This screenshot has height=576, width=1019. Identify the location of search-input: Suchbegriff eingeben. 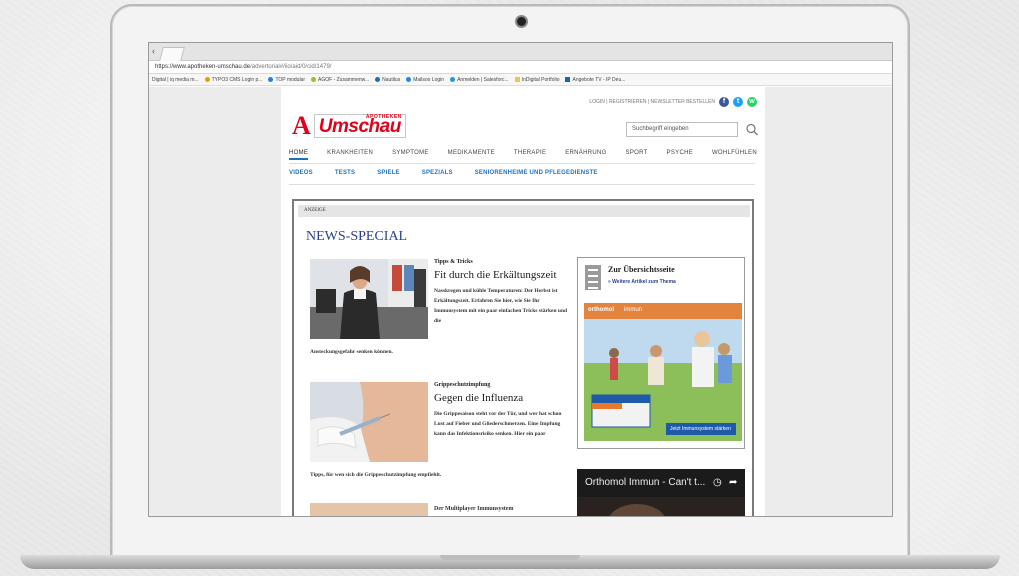
(682, 129).